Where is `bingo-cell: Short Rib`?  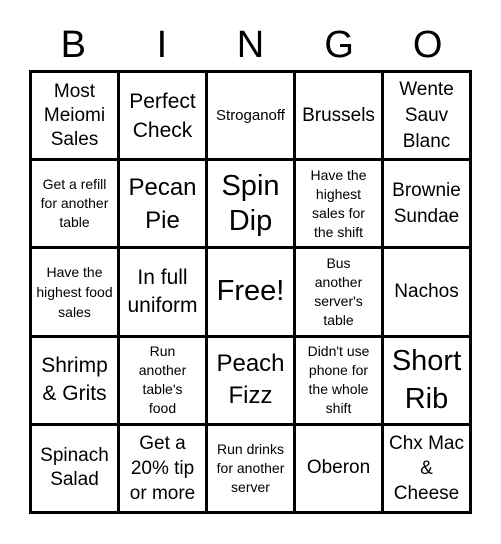
bingo-cell: Short Rib is located at coordinates (426, 380).